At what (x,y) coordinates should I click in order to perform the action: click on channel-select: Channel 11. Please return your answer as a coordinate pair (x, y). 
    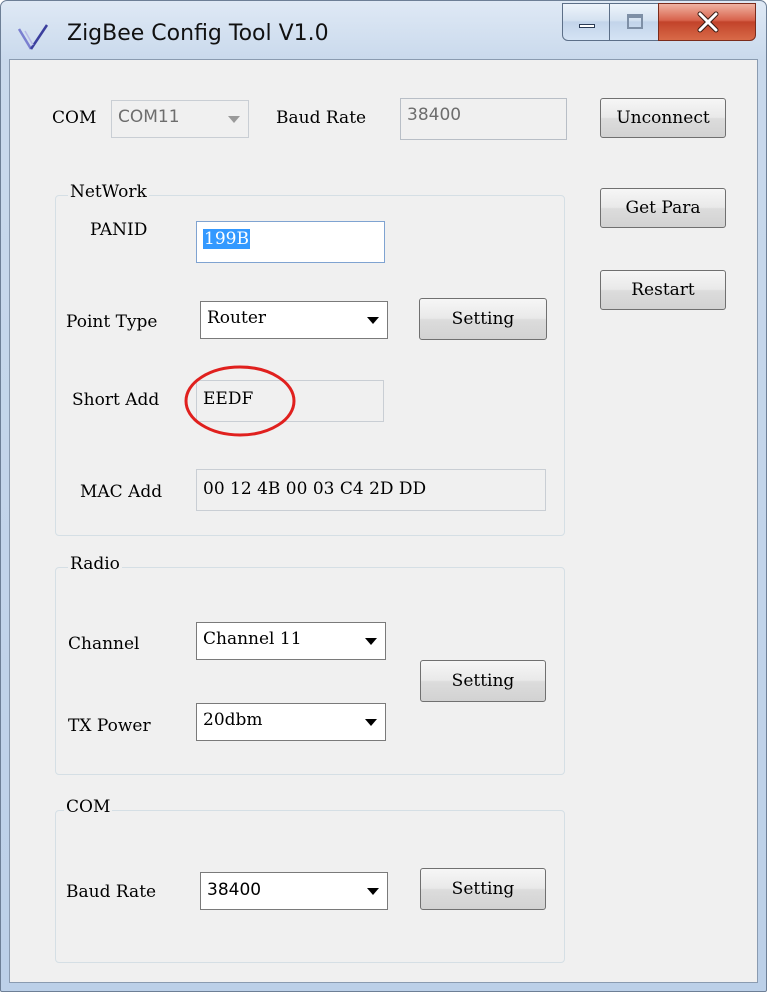
    Looking at the image, I should click on (291, 641).